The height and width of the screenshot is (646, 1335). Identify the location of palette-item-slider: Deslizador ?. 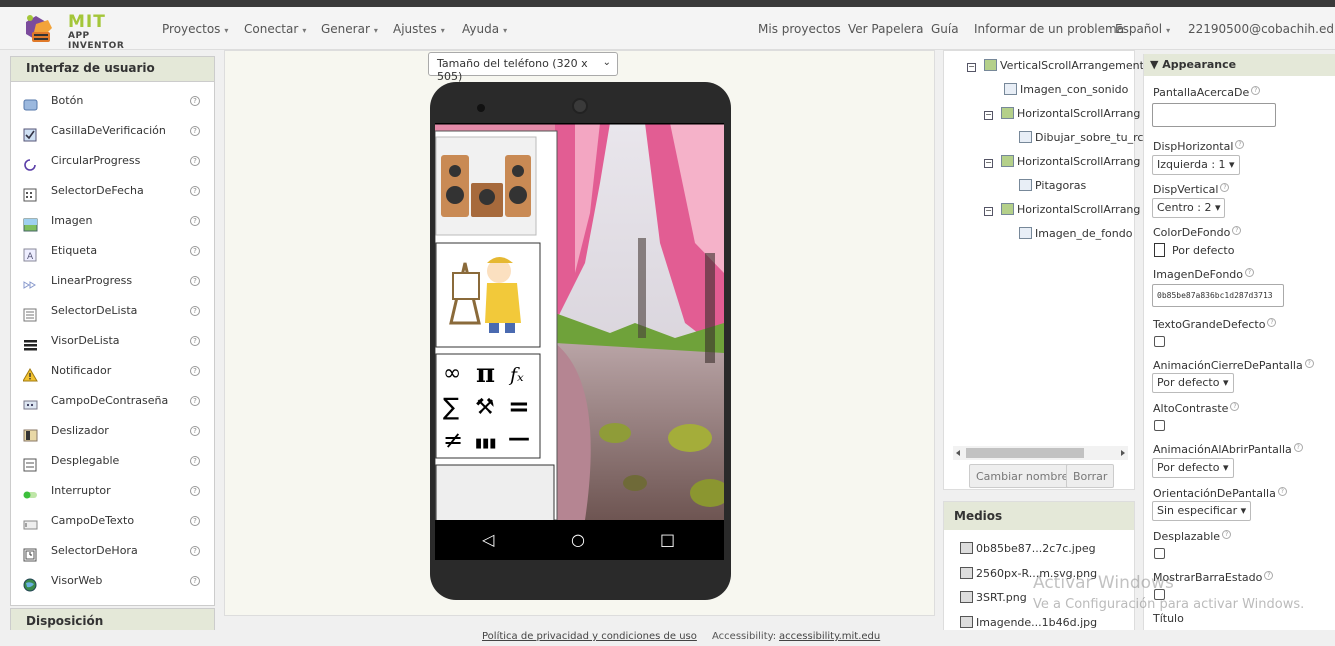
(112, 431).